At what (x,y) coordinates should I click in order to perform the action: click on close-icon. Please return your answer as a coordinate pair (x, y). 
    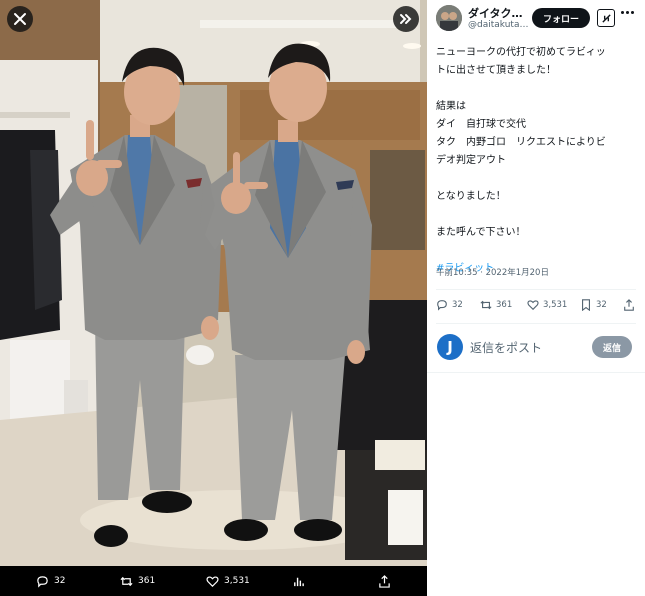
    Looking at the image, I should click on (20, 19).